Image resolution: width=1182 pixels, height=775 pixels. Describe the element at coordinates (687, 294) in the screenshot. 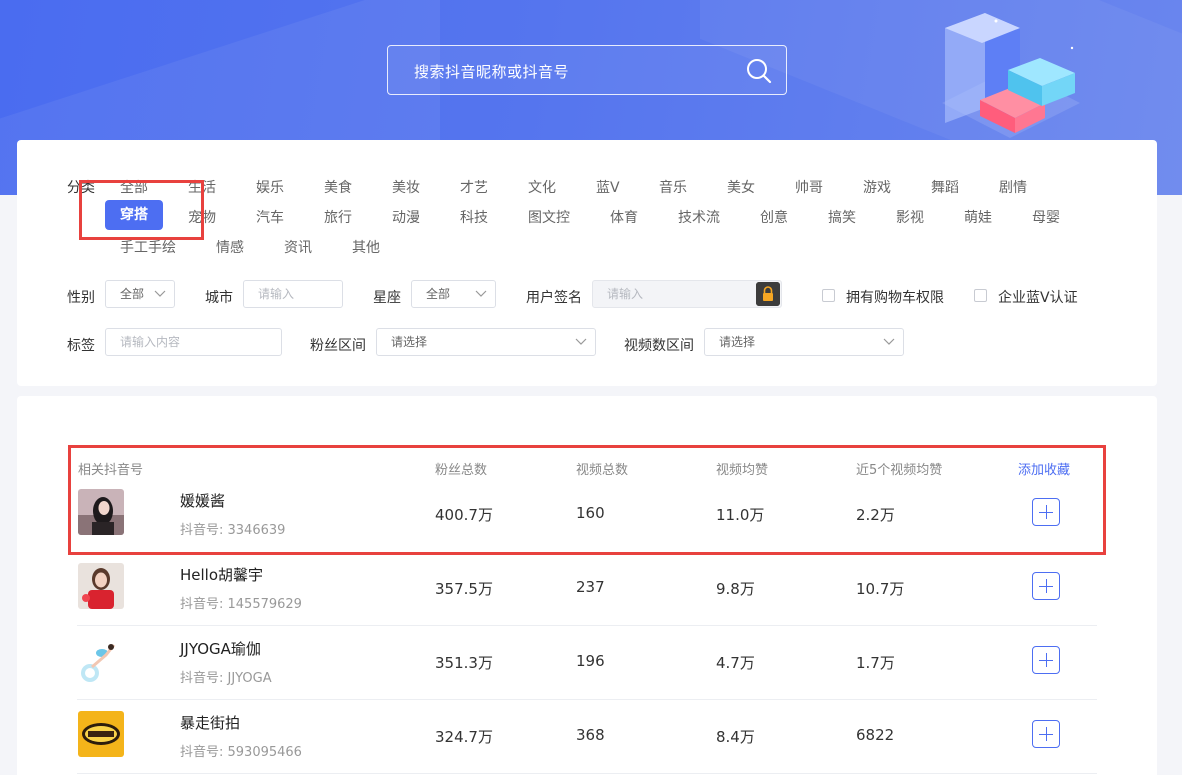

I see `signature-input: 请输入` at that location.